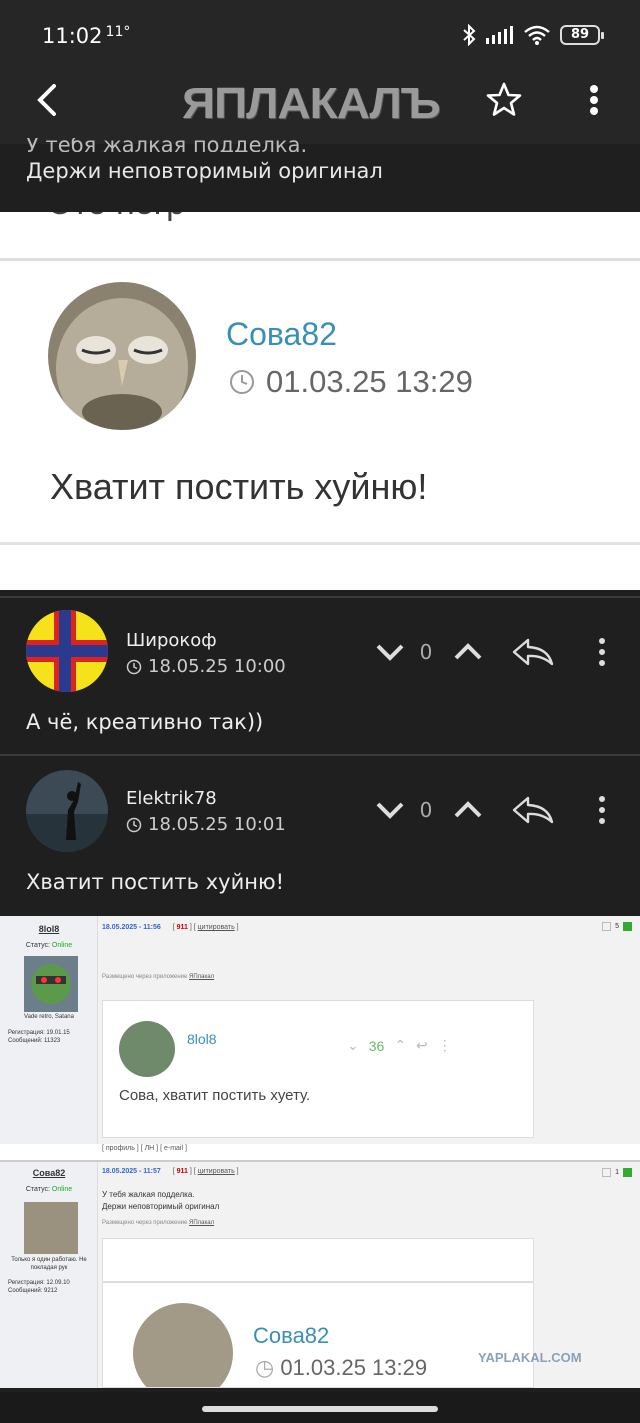 The image size is (640, 1423). I want to click on post-counter: 5, so click(617, 926).